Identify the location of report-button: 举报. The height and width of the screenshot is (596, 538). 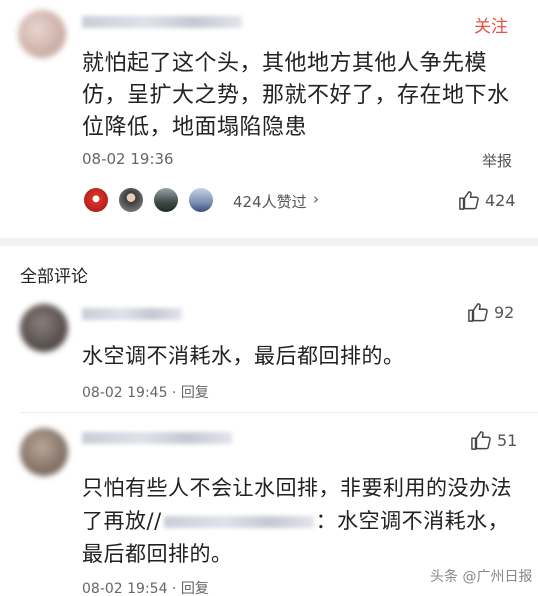
(497, 160).